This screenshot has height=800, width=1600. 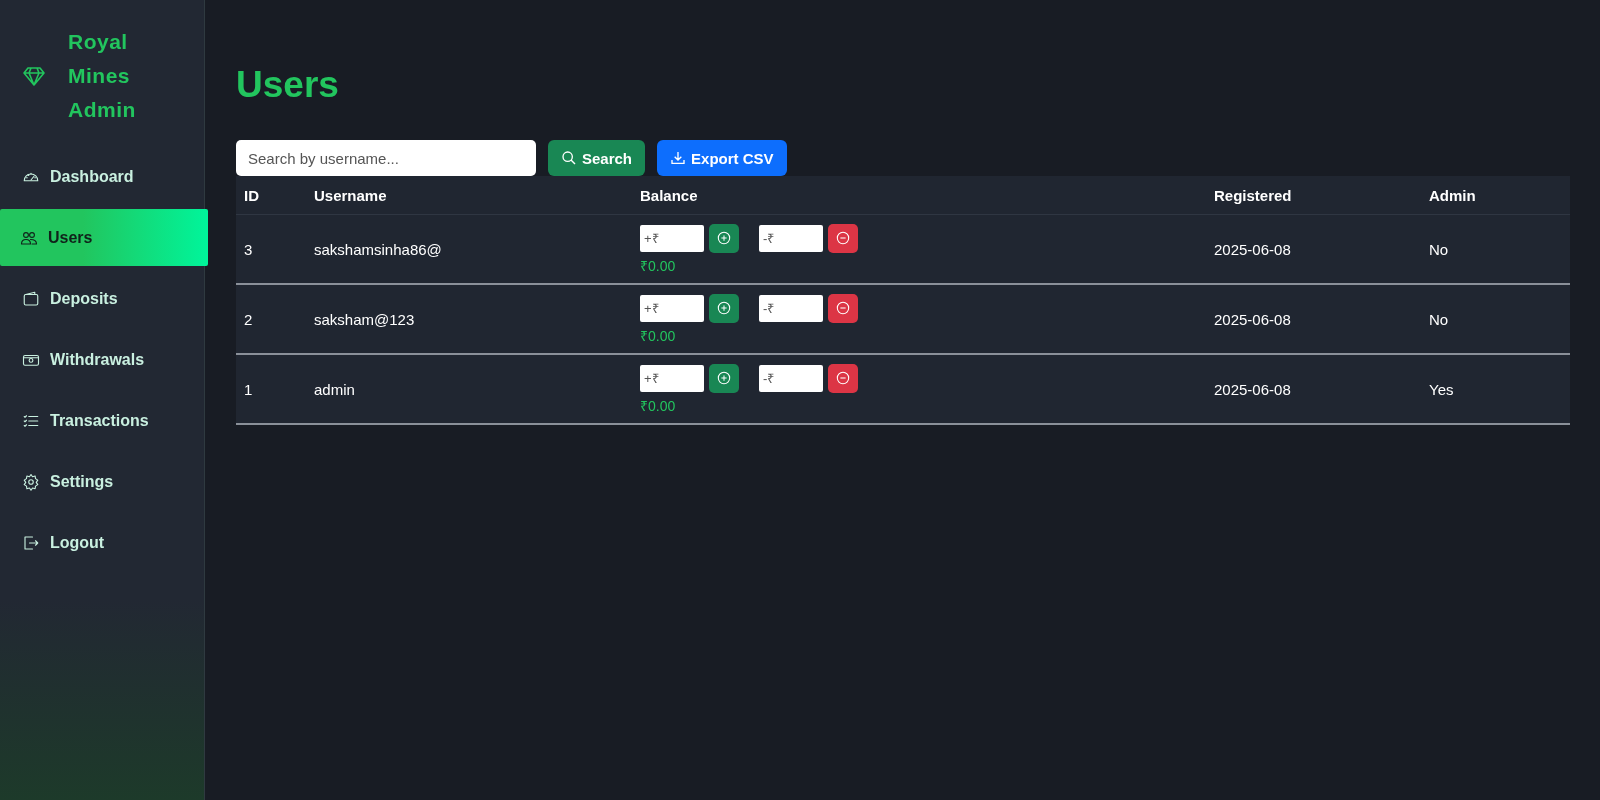 I want to click on search-button: Search, so click(x=597, y=158).